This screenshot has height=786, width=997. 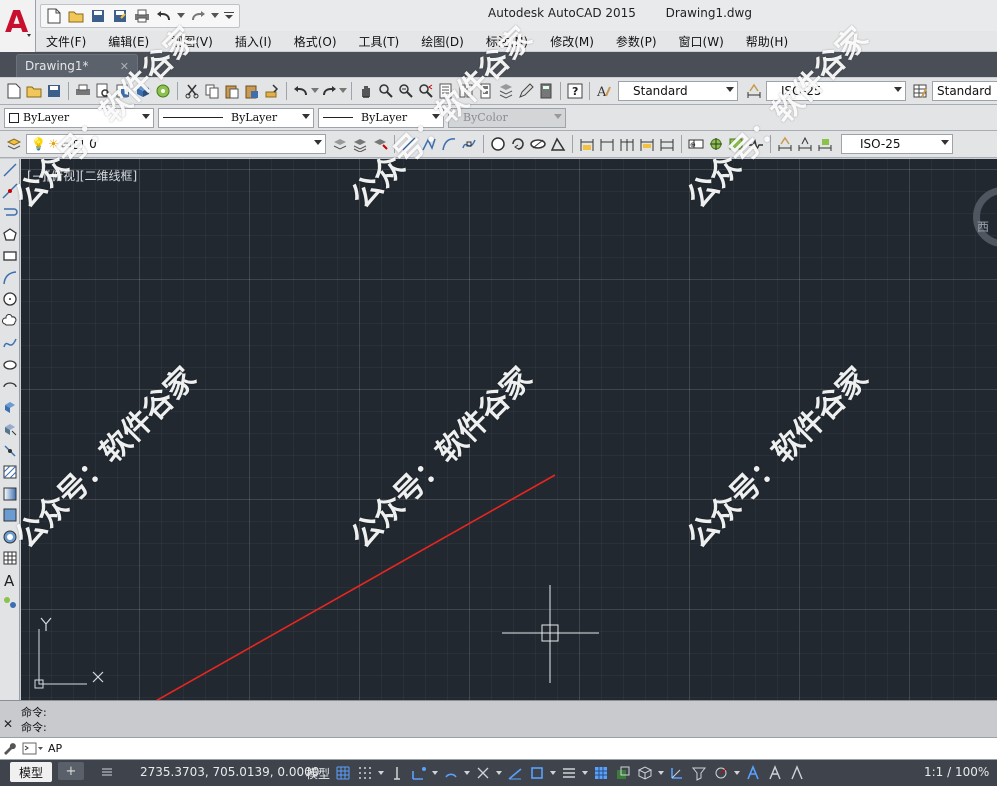 What do you see at coordinates (10, 429) in the screenshot?
I see `make-block-icon` at bounding box center [10, 429].